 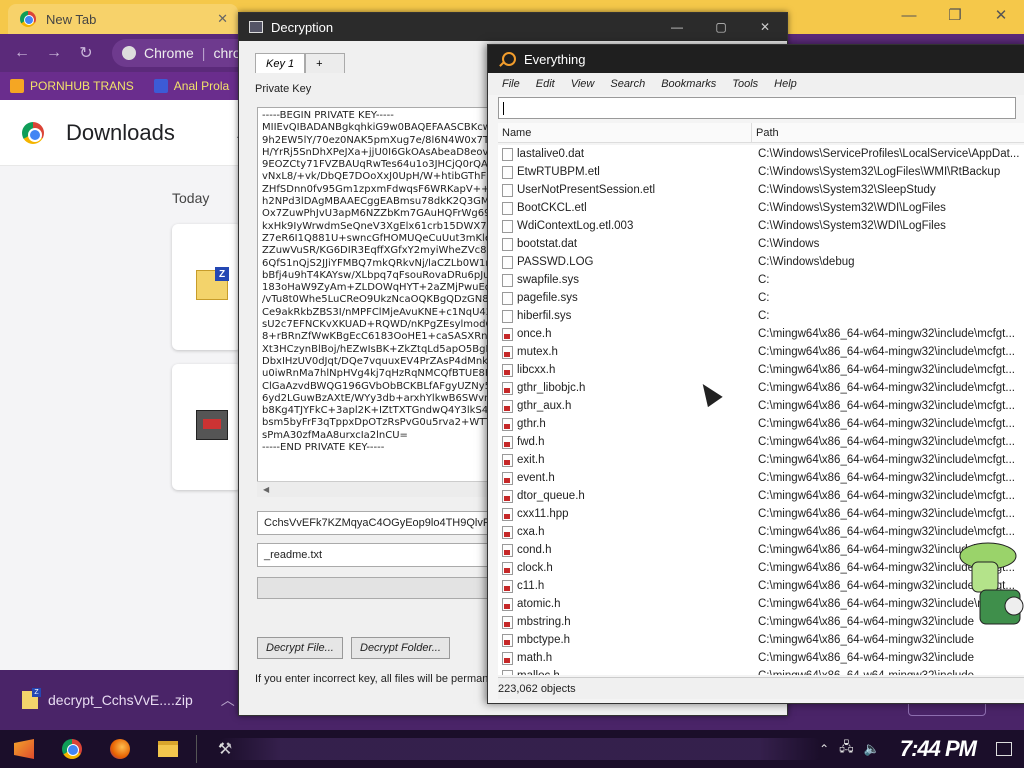 I want to click on clock: 7:44 PM, so click(x=938, y=749).